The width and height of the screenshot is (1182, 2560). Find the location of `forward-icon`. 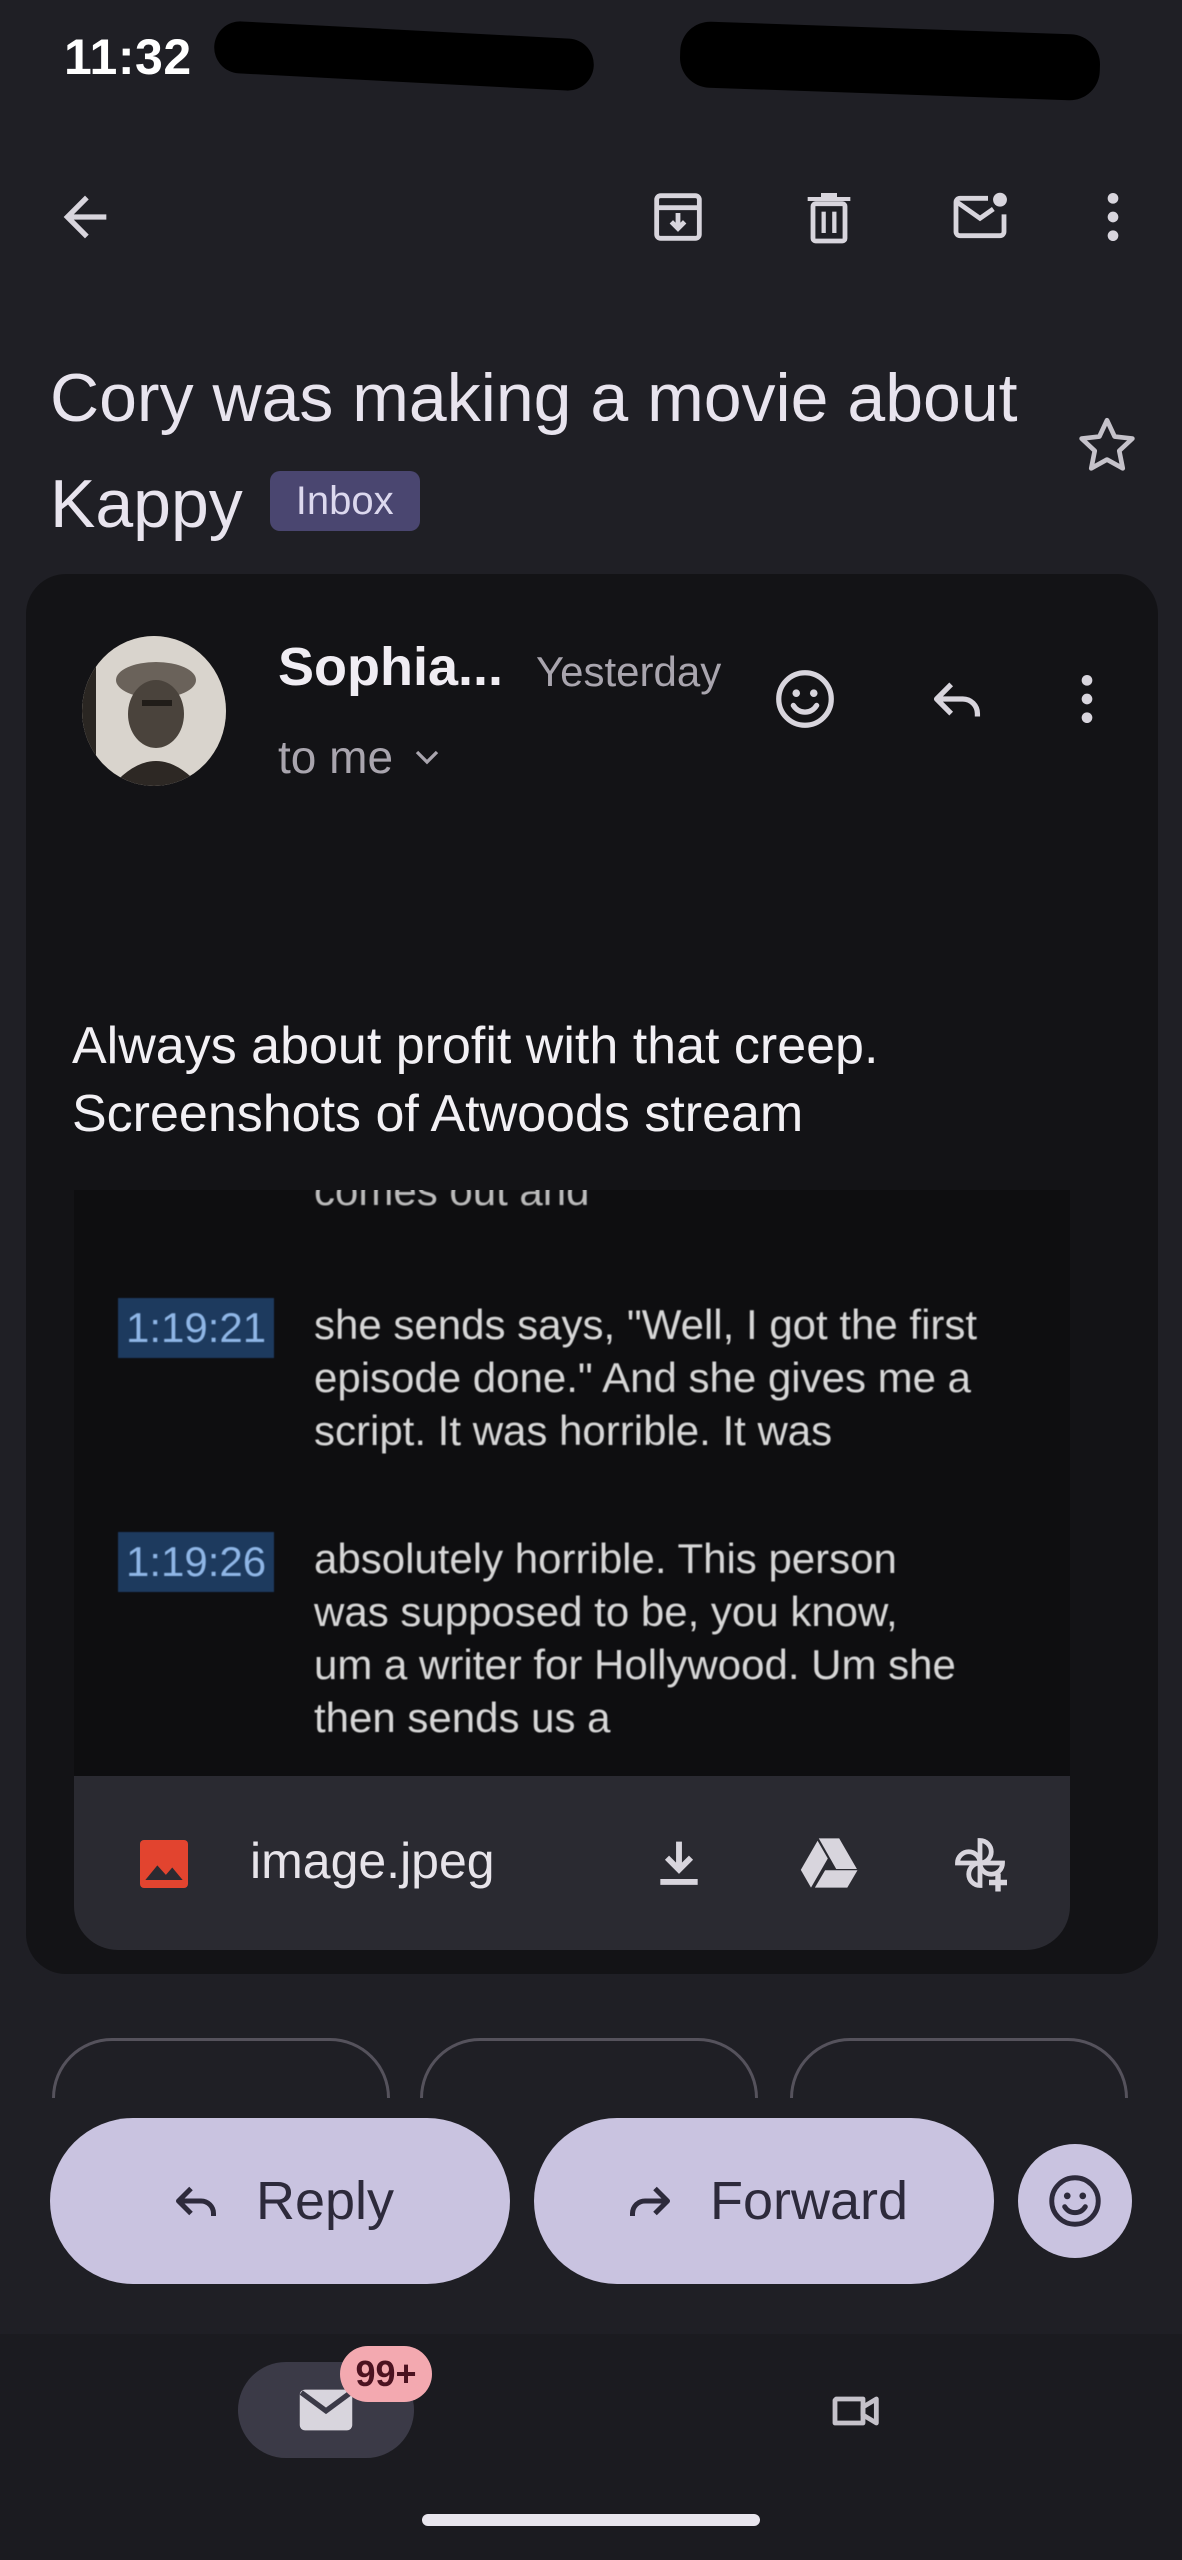

forward-icon is located at coordinates (649, 2201).